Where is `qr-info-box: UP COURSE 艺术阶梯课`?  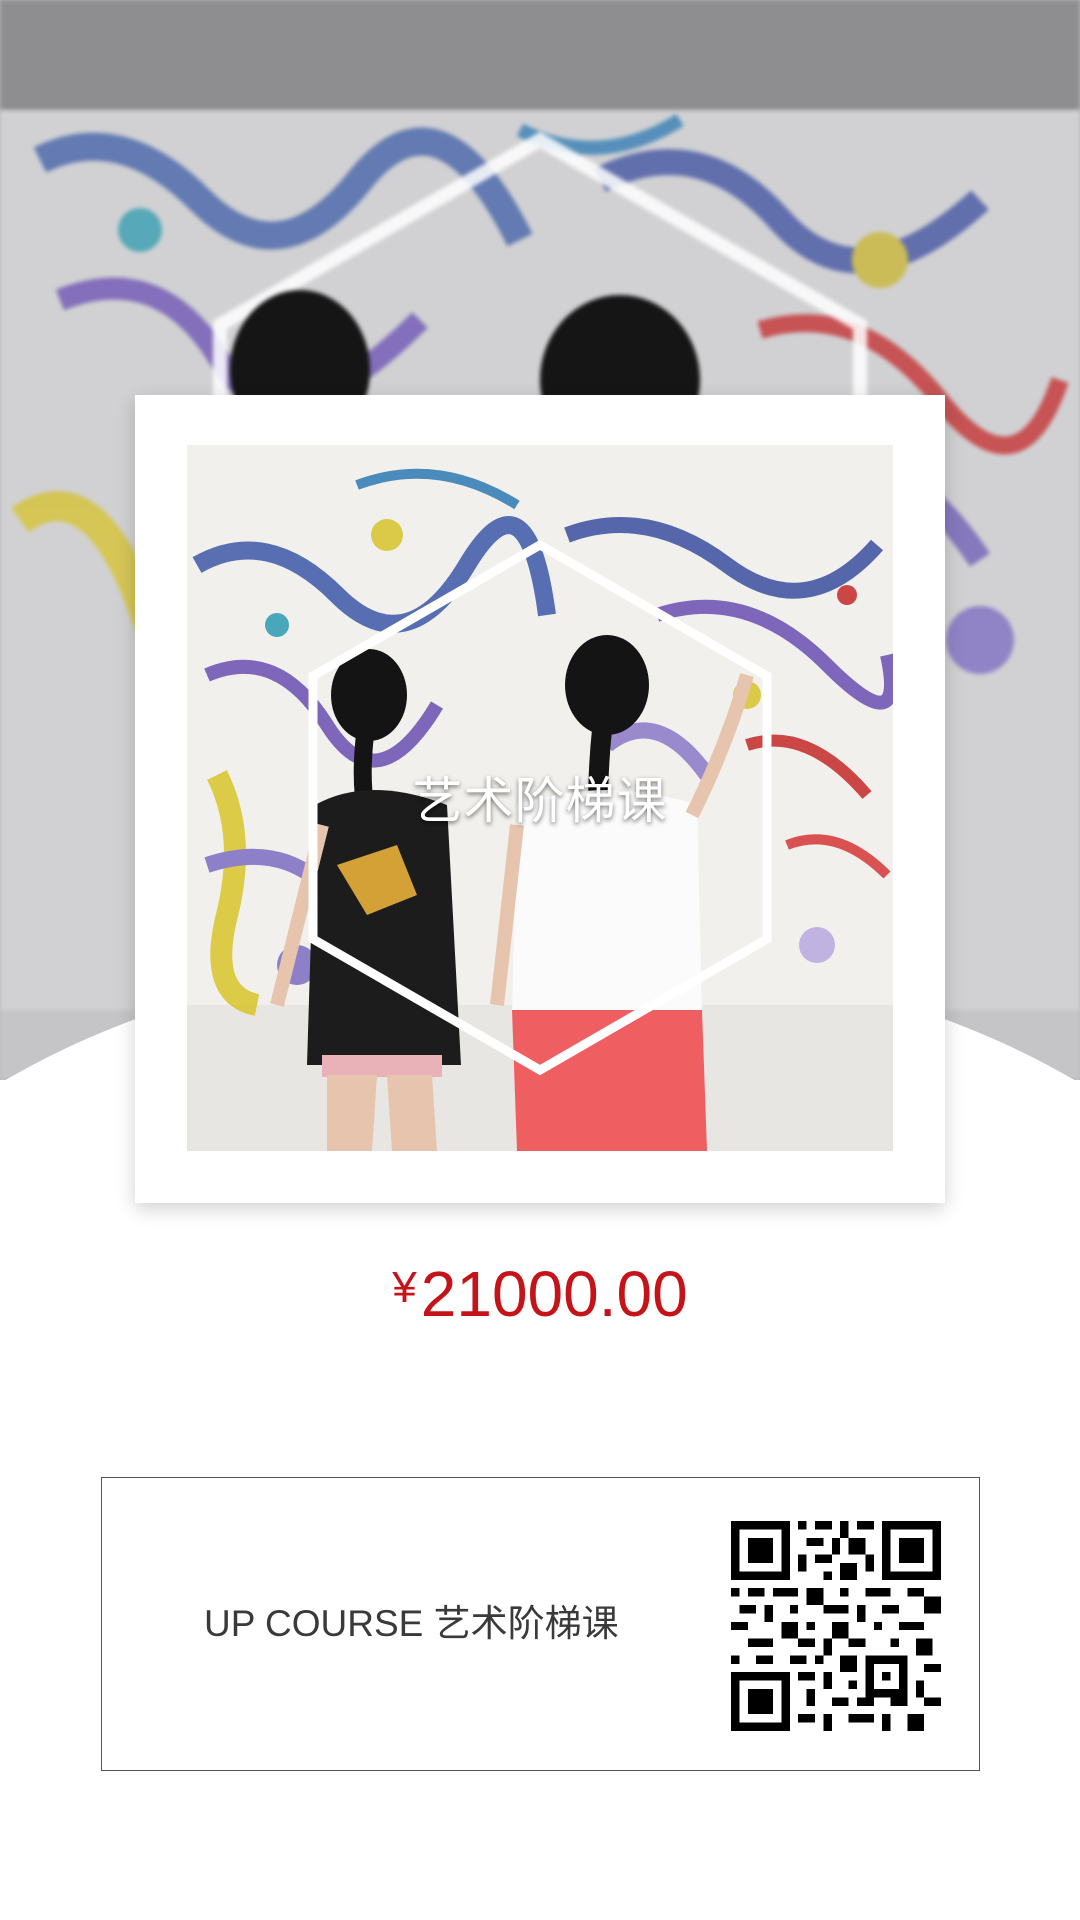
qr-info-box: UP COURSE 艺术阶梯课 is located at coordinates (540, 1624).